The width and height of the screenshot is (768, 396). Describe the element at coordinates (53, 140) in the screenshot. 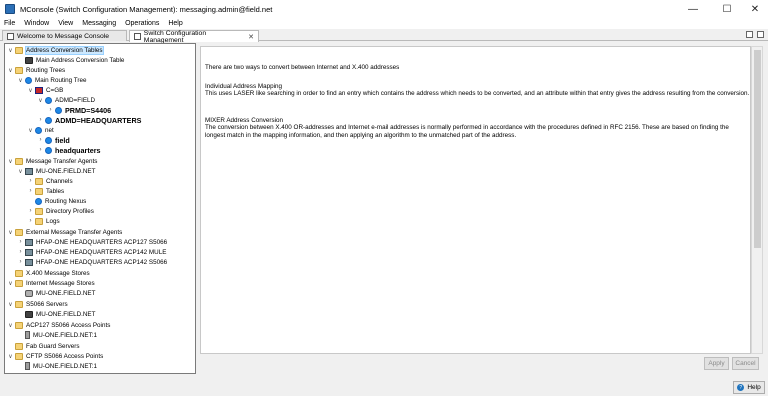

I see `tree-node-field: › field` at that location.